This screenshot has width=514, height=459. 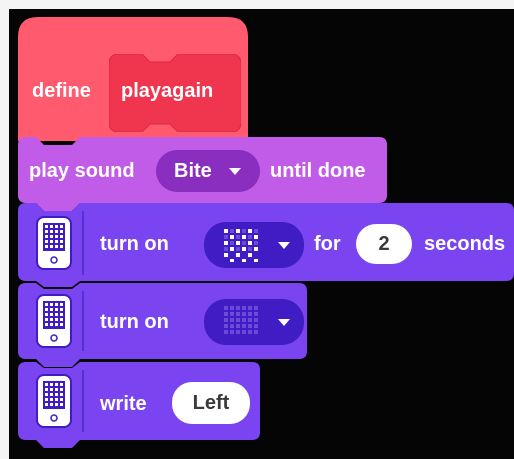 What do you see at coordinates (384, 244) in the screenshot?
I see `duration-input: 2` at bounding box center [384, 244].